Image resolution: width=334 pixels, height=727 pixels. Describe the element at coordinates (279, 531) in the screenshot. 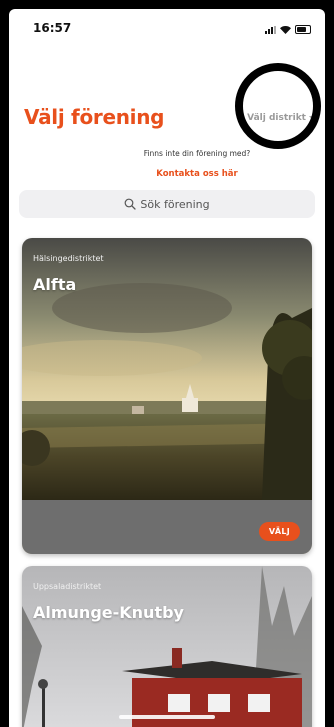

I see `select-button: VÄLJ` at that location.